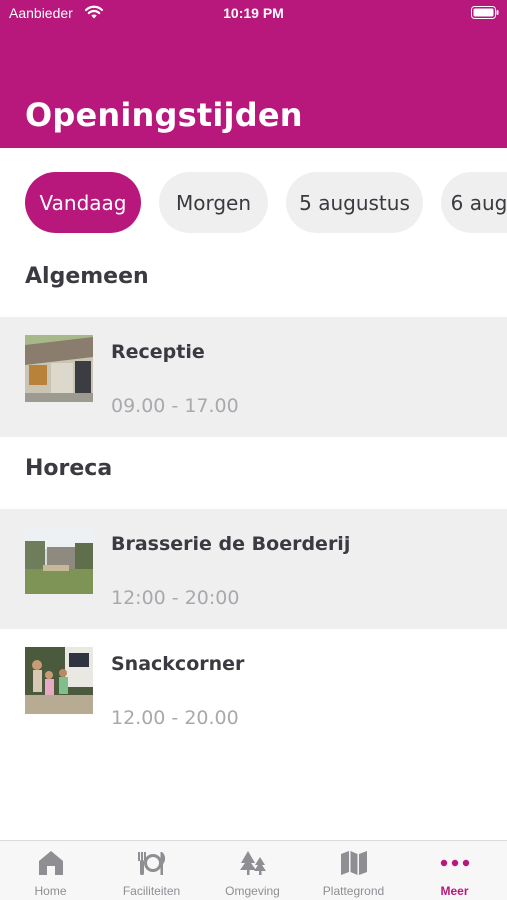 The width and height of the screenshot is (507, 900). What do you see at coordinates (353, 891) in the screenshot?
I see `tabbar-label: Plattegrond` at bounding box center [353, 891].